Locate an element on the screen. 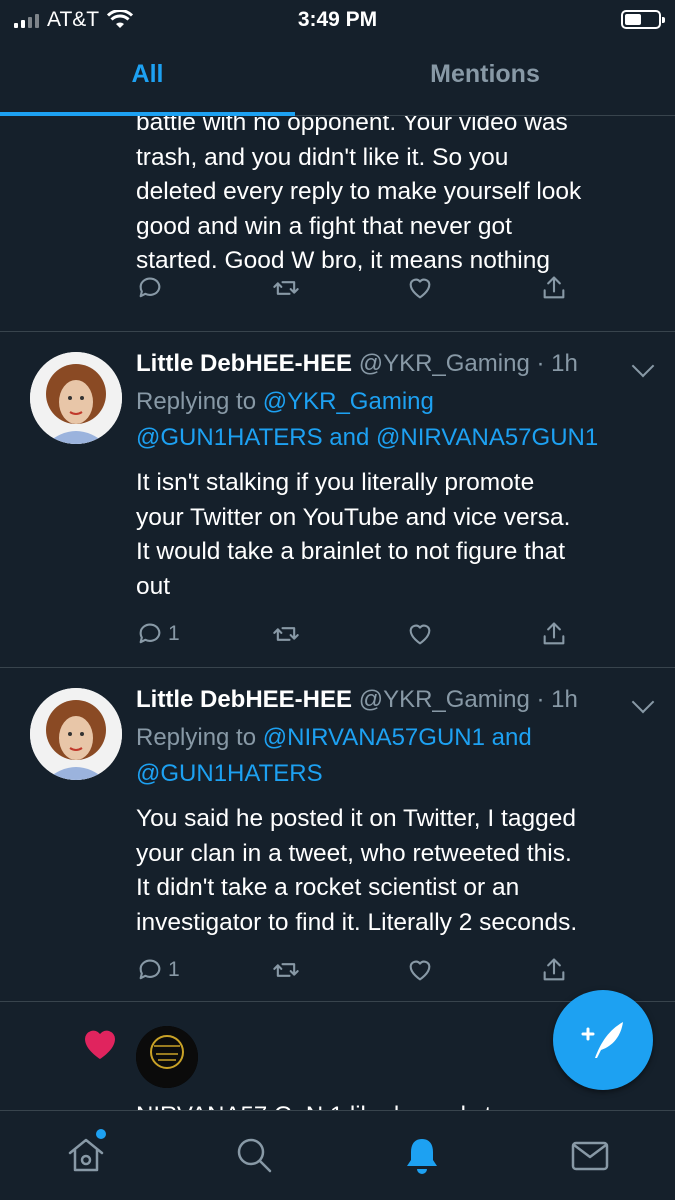 The width and height of the screenshot is (675, 1200). compose-tweet-button is located at coordinates (603, 1040).